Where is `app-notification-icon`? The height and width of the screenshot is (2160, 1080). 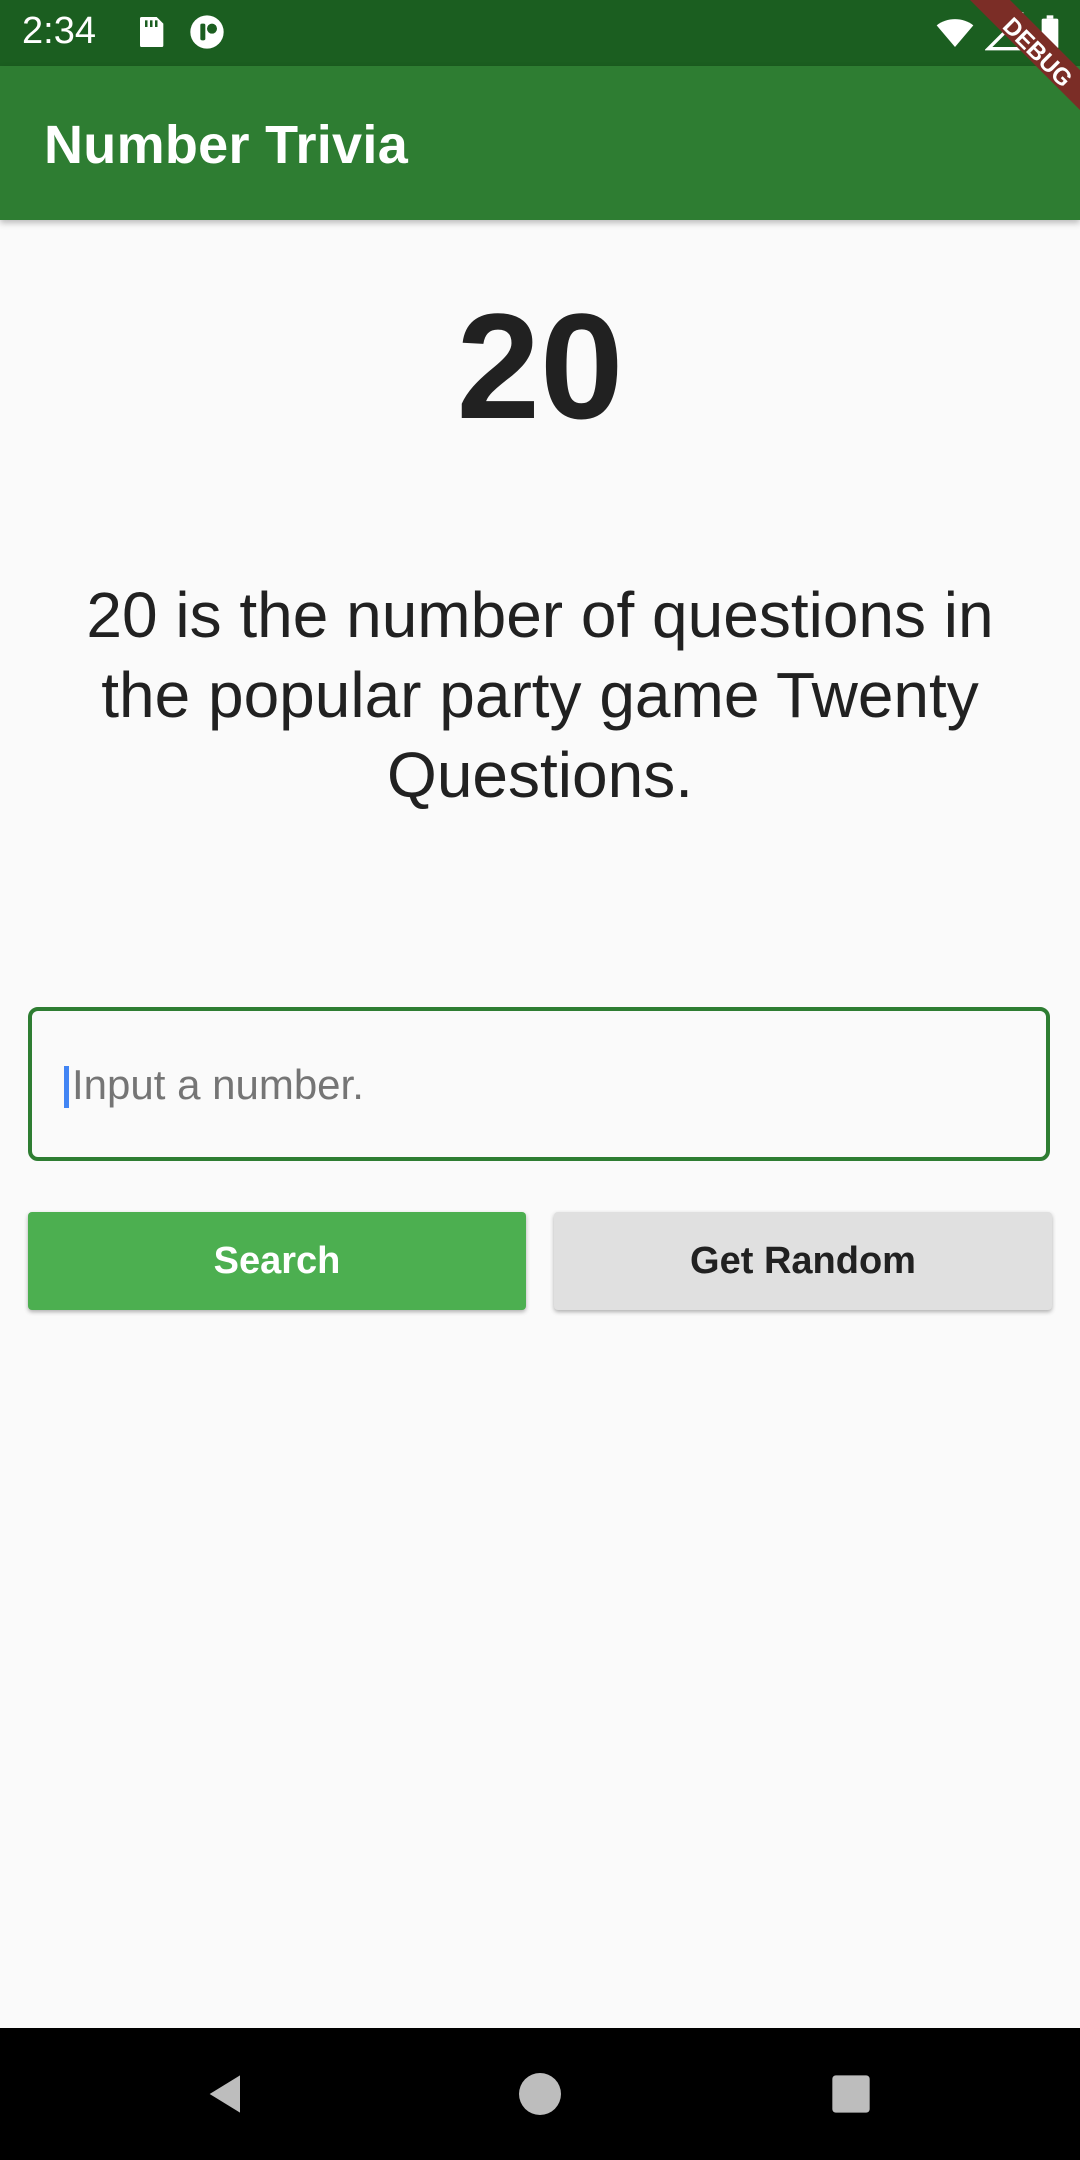 app-notification-icon is located at coordinates (207, 32).